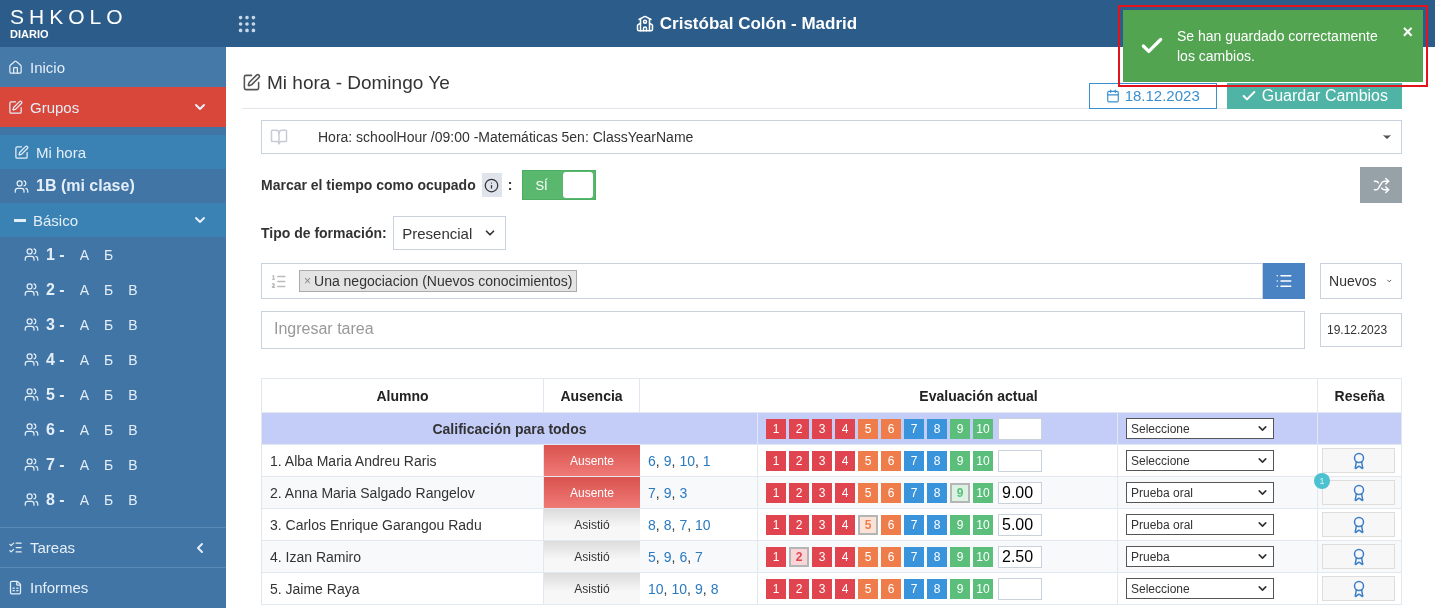 This screenshot has width=1435, height=608. I want to click on mark-link: 3, so click(683, 492).